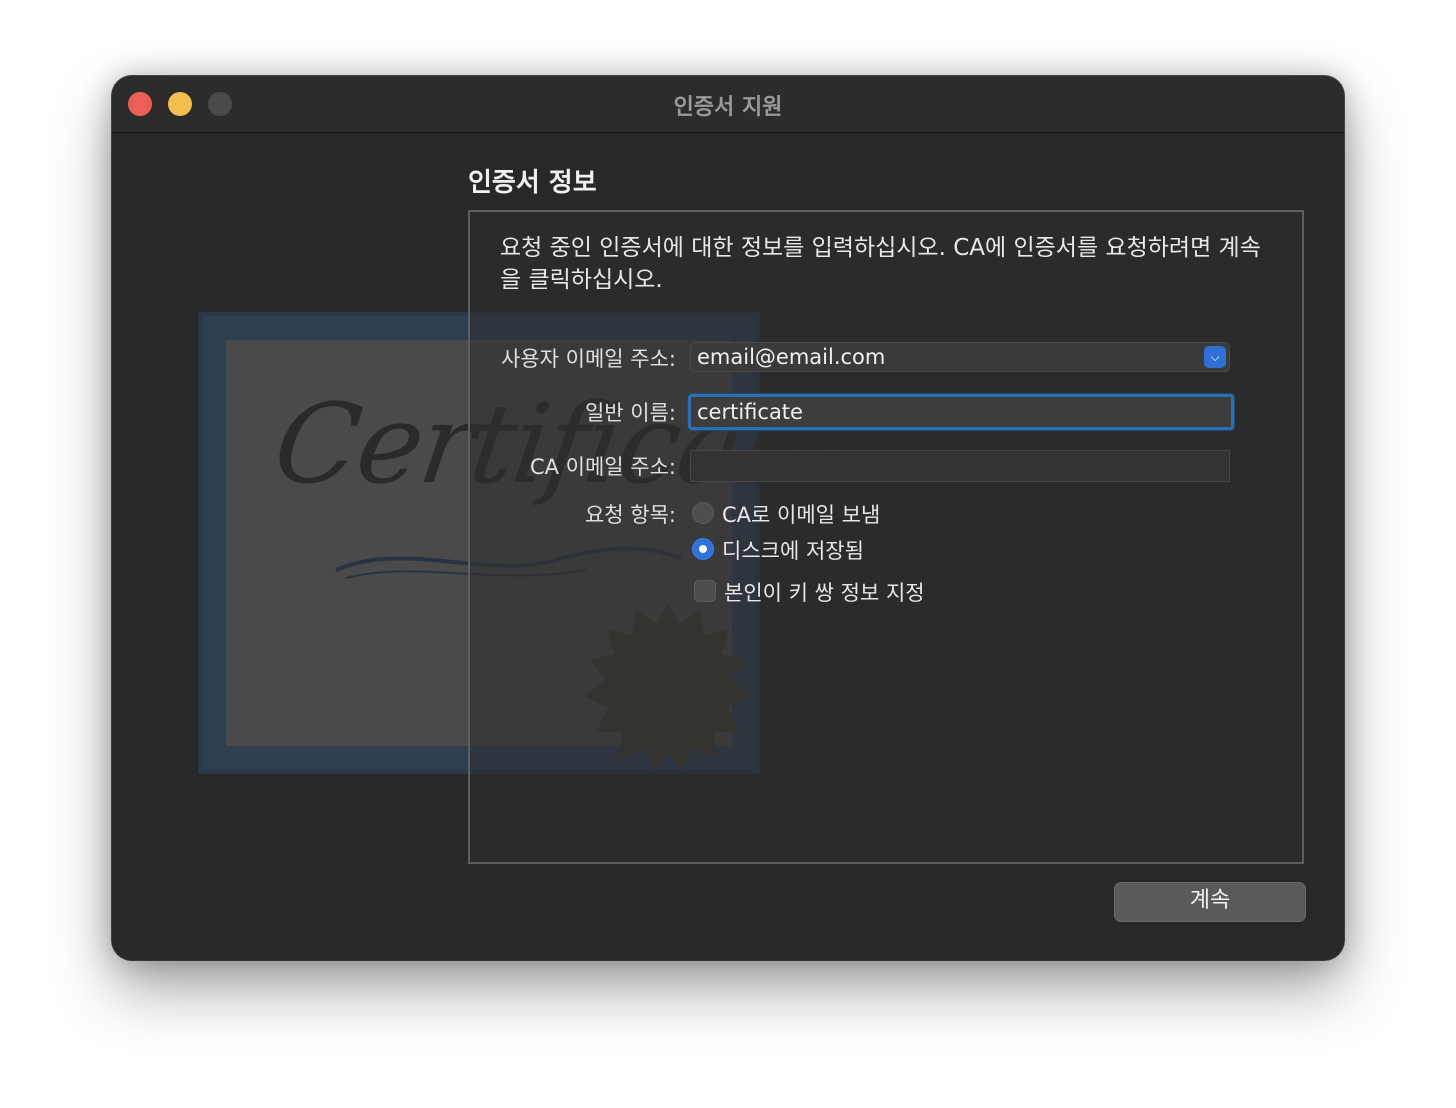 The image size is (1456, 1108). Describe the element at coordinates (703, 513) in the screenshot. I see `email-ca-radio` at that location.